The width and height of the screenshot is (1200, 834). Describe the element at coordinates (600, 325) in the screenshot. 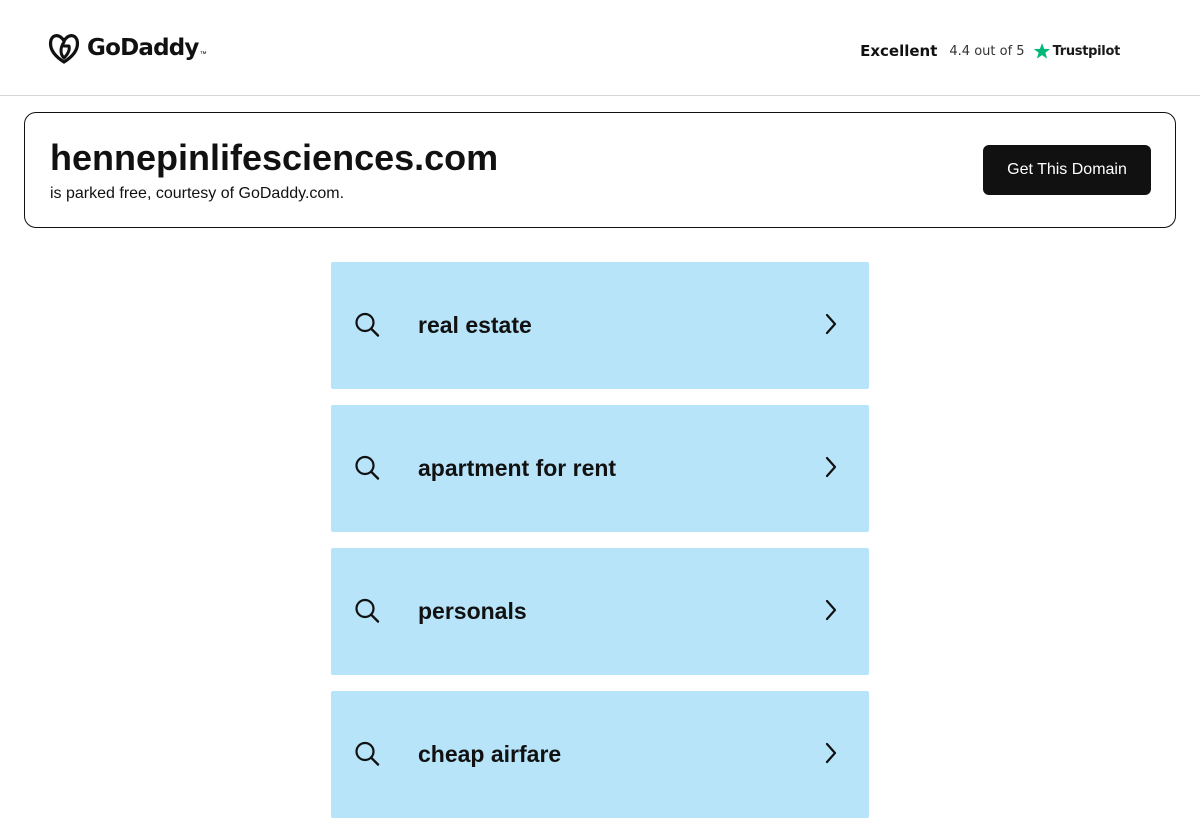

I see `search-link-item: real estate` at that location.